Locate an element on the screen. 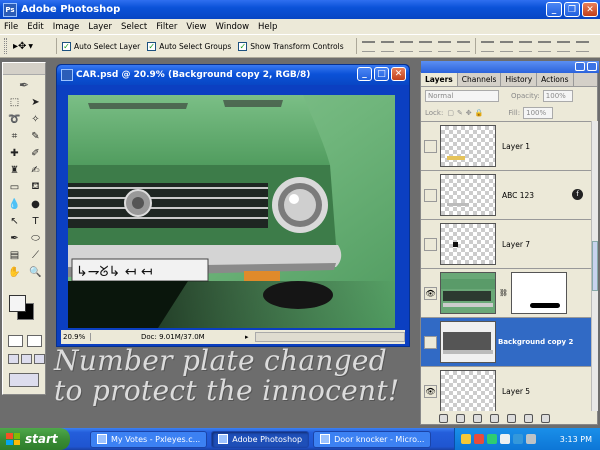 The width and height of the screenshot is (600, 450). scrollbar-thumb is located at coordinates (595, 266).